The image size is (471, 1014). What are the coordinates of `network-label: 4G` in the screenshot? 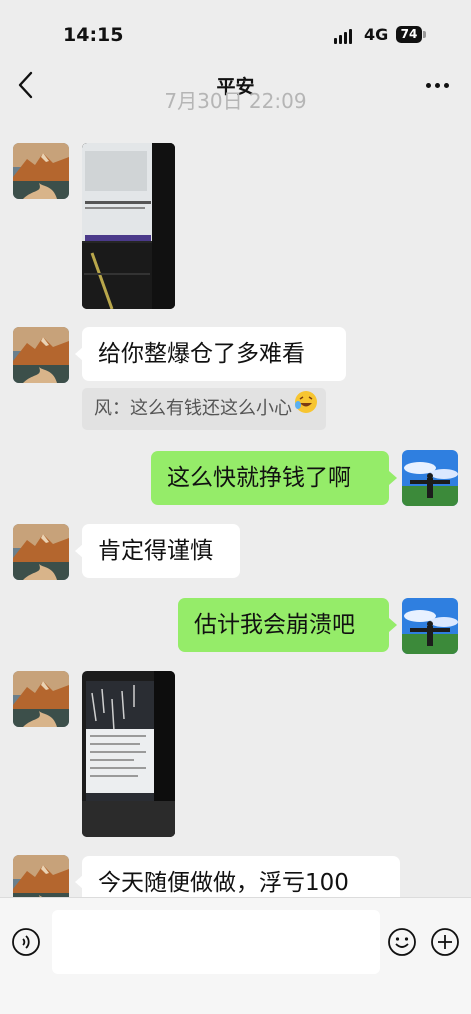 It's located at (376, 34).